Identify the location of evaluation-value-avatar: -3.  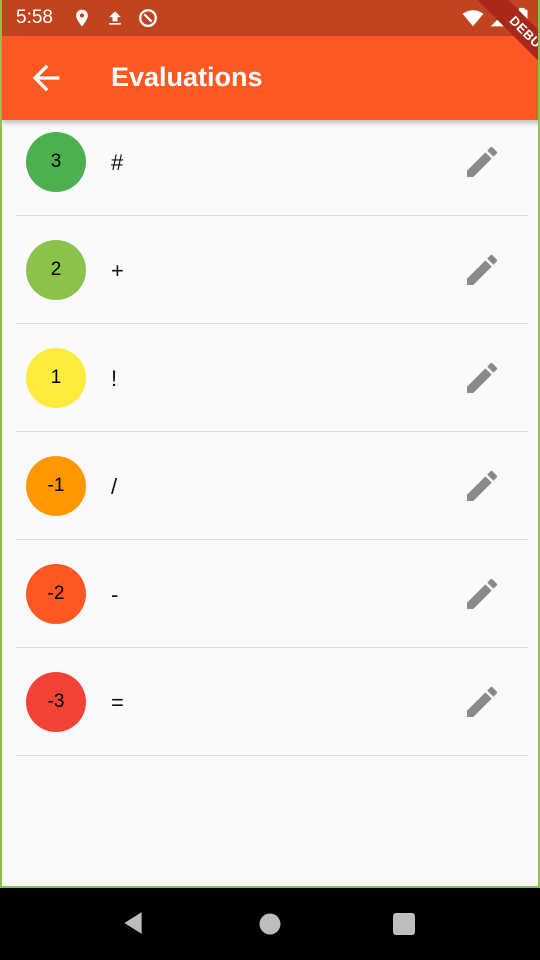
(56, 702).